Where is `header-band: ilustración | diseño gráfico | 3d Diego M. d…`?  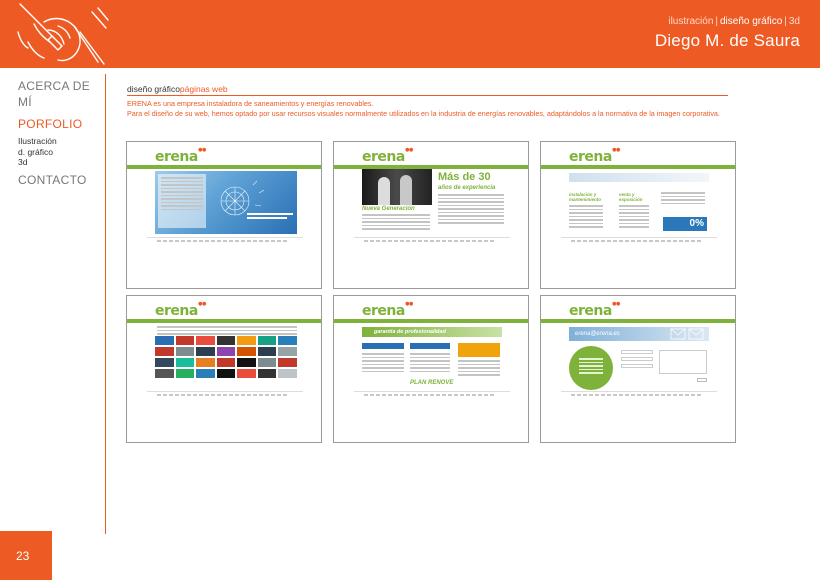
header-band: ilustración | diseño gráfico | 3d Diego M. d… is located at coordinates (410, 34).